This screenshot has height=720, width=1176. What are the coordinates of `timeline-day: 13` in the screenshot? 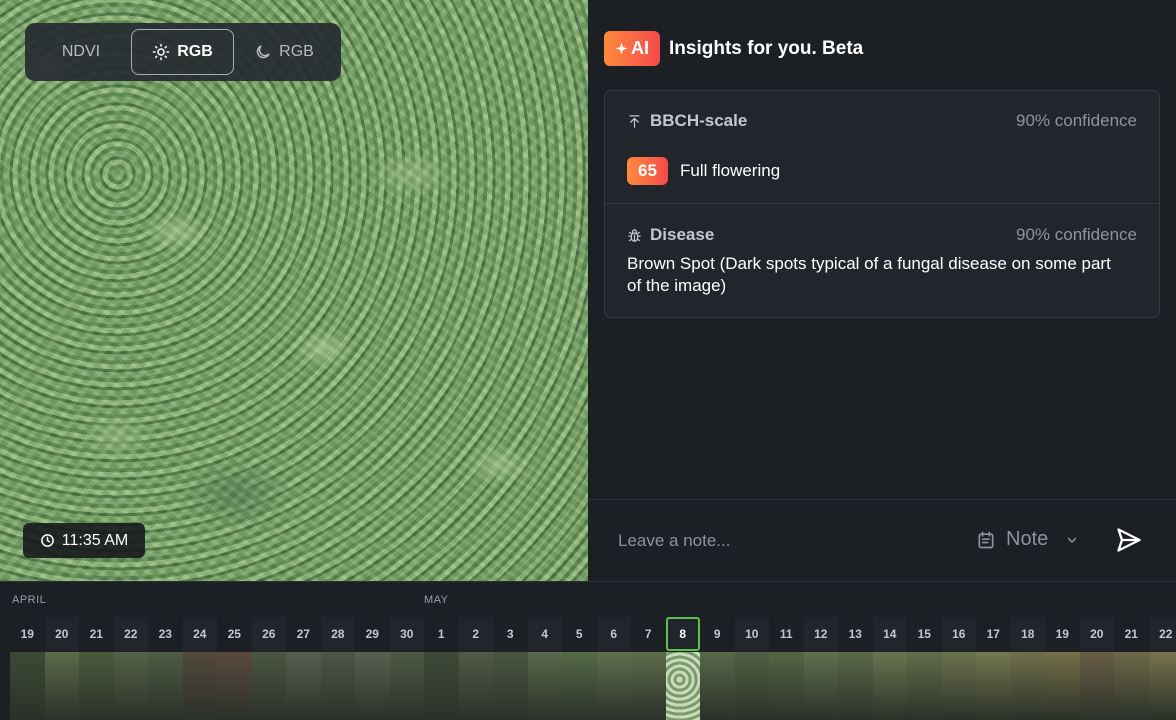 It's located at (855, 634).